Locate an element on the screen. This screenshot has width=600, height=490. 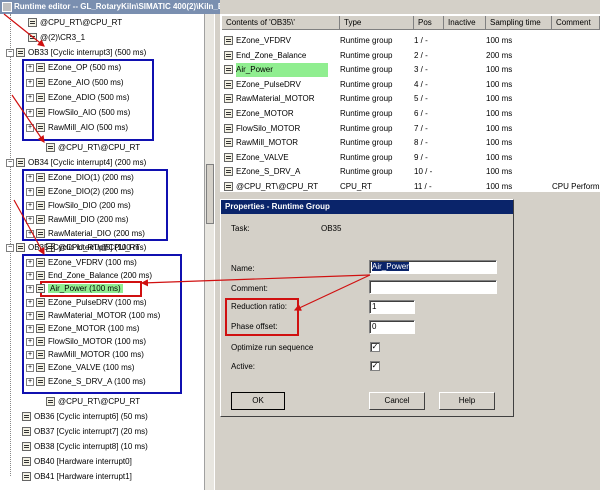
comment-field is located at coordinates (433, 287).